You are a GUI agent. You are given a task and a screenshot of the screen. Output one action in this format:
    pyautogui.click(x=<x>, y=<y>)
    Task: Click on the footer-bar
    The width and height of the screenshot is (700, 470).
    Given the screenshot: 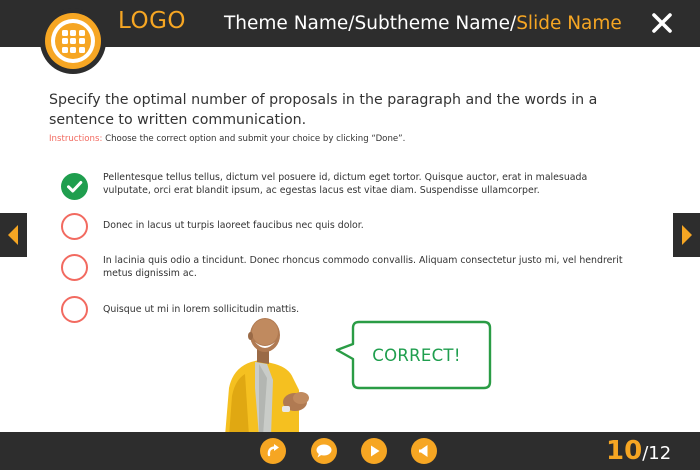 What is the action you would take?
    pyautogui.click(x=350, y=451)
    